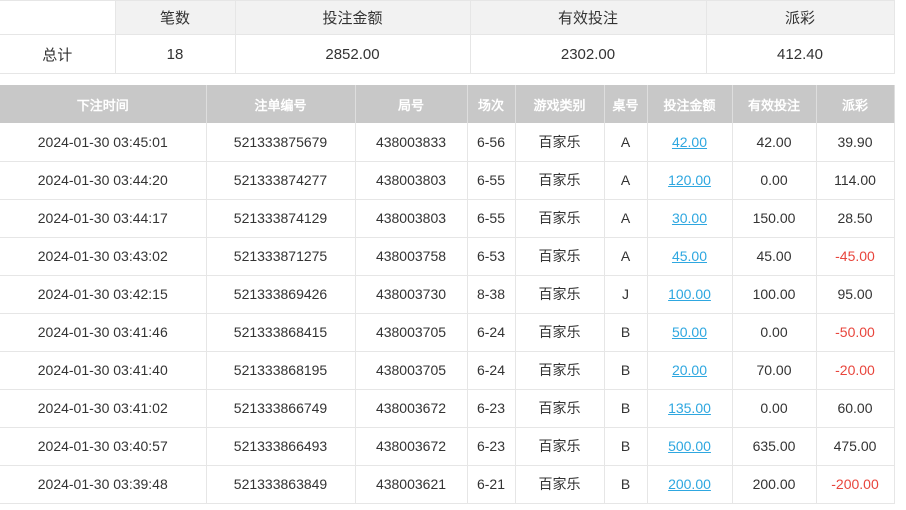 Image resolution: width=906 pixels, height=510 pixels. Describe the element at coordinates (855, 180) in the screenshot. I see `cell-payout: 114.00` at that location.